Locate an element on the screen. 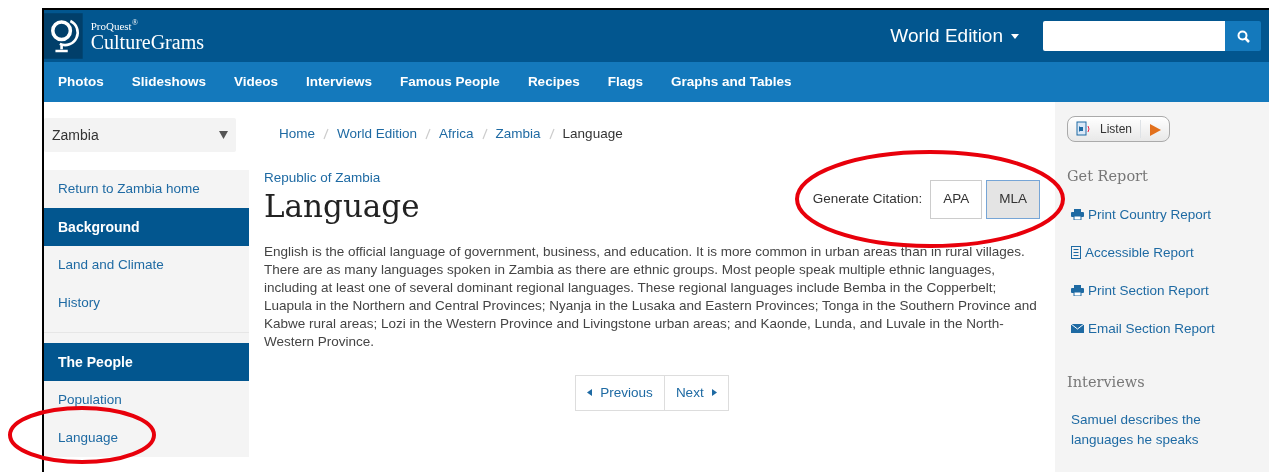 This screenshot has height=472, width=1269. previous-button: Previous is located at coordinates (620, 392).